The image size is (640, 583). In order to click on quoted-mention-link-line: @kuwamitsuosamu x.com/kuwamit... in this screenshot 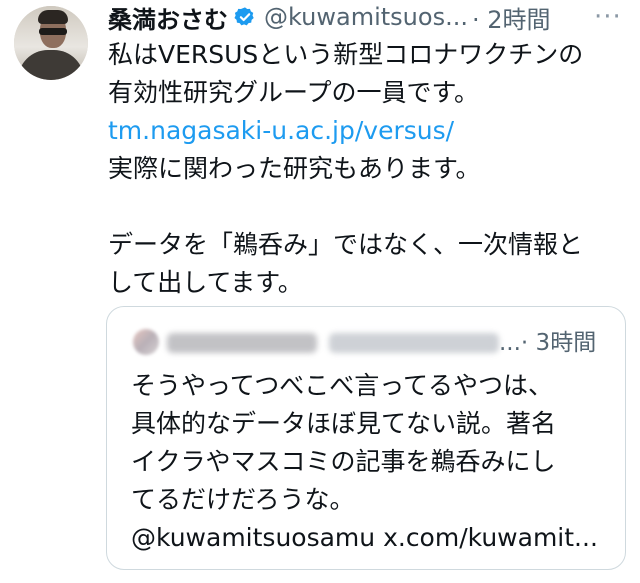, I will do `click(371, 538)`.